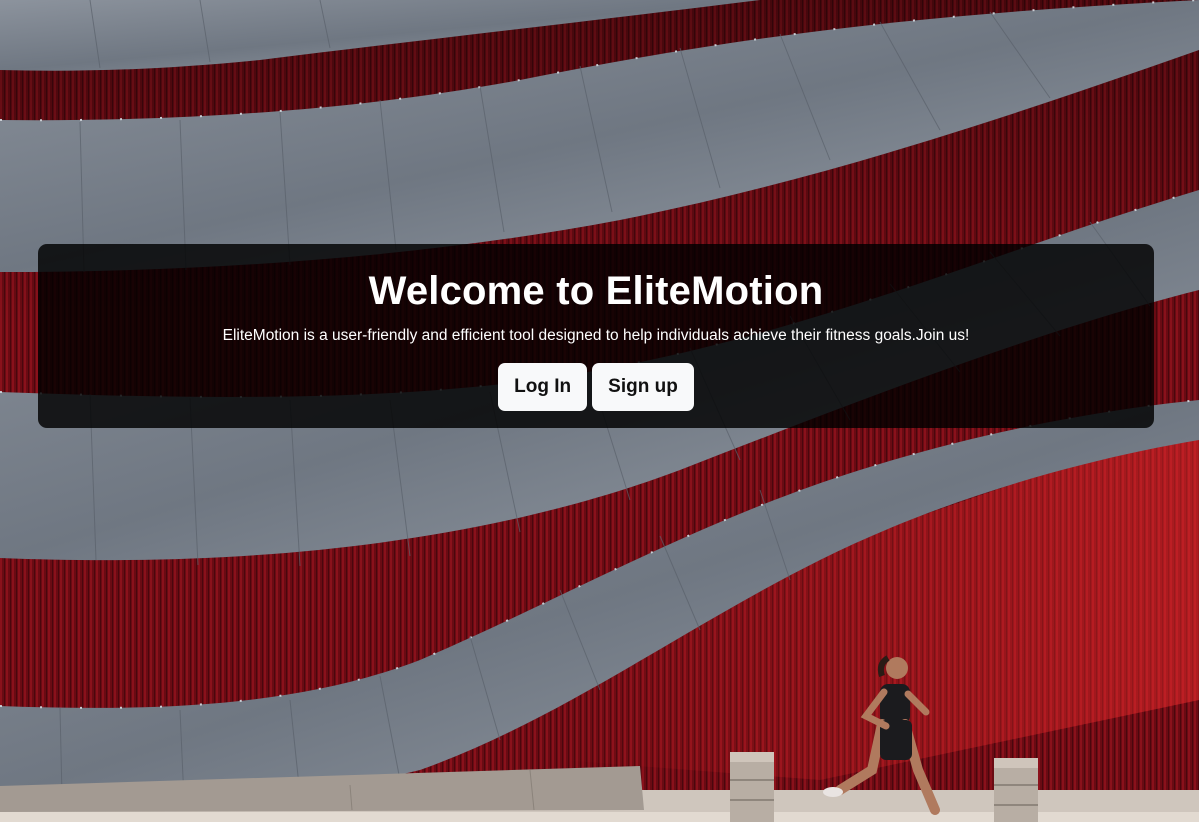 The width and height of the screenshot is (1199, 822). Describe the element at coordinates (543, 387) in the screenshot. I see `login-button: Log In` at that location.